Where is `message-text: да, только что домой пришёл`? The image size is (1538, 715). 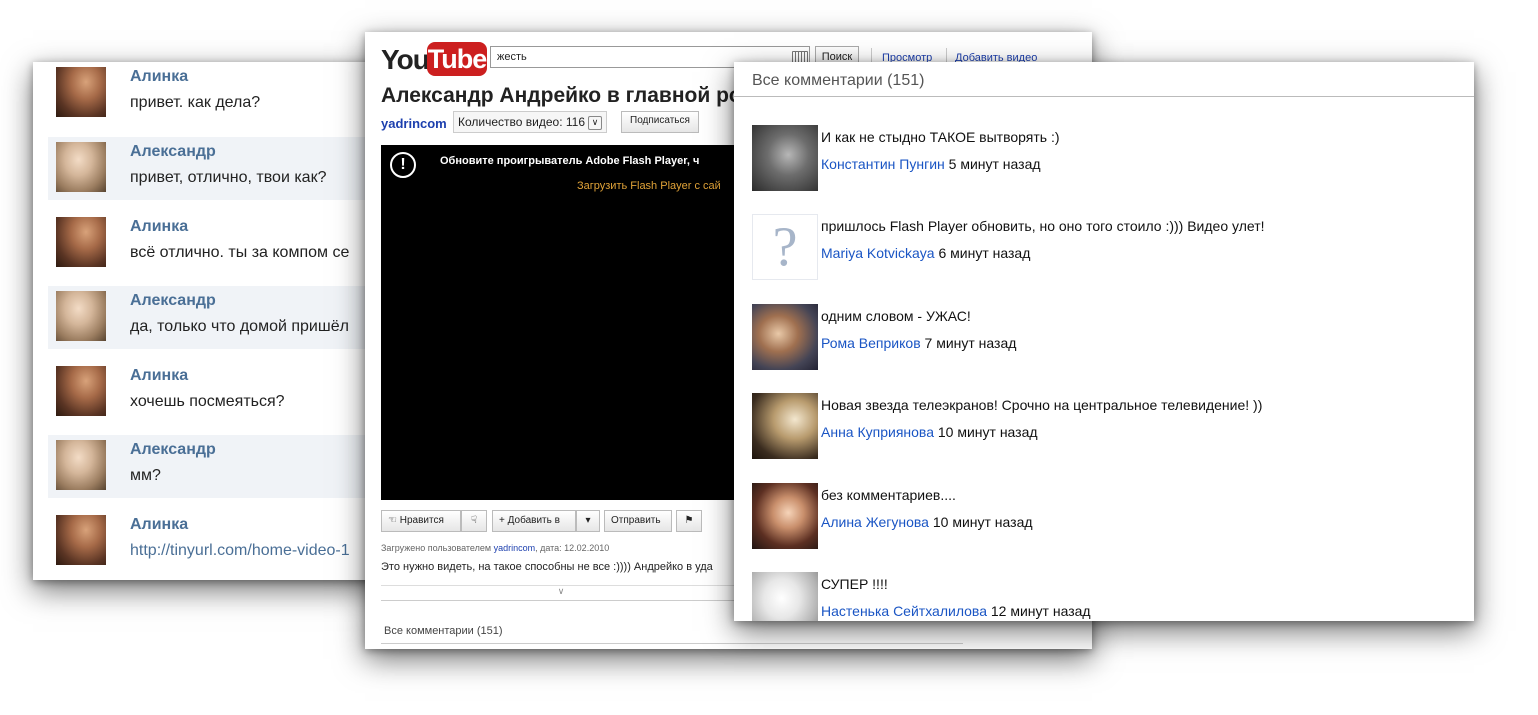
message-text: да, только что домой пришёл is located at coordinates (239, 326).